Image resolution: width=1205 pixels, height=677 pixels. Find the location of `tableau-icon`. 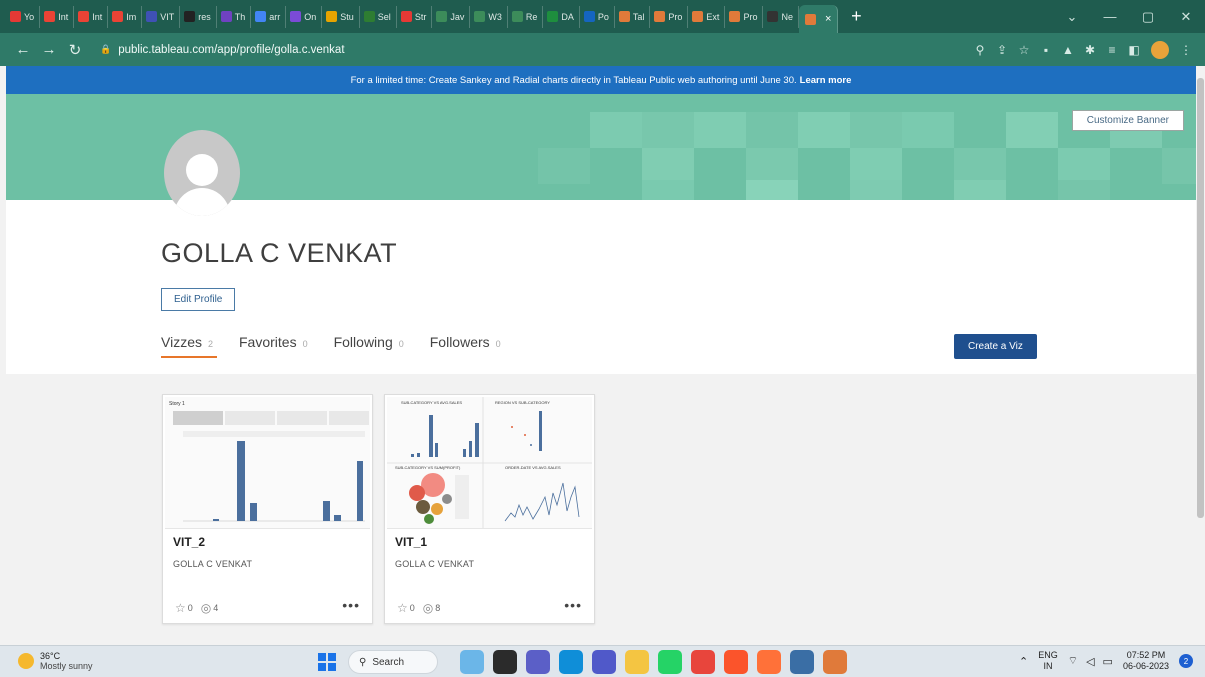

tableau-icon is located at coordinates (835, 662).